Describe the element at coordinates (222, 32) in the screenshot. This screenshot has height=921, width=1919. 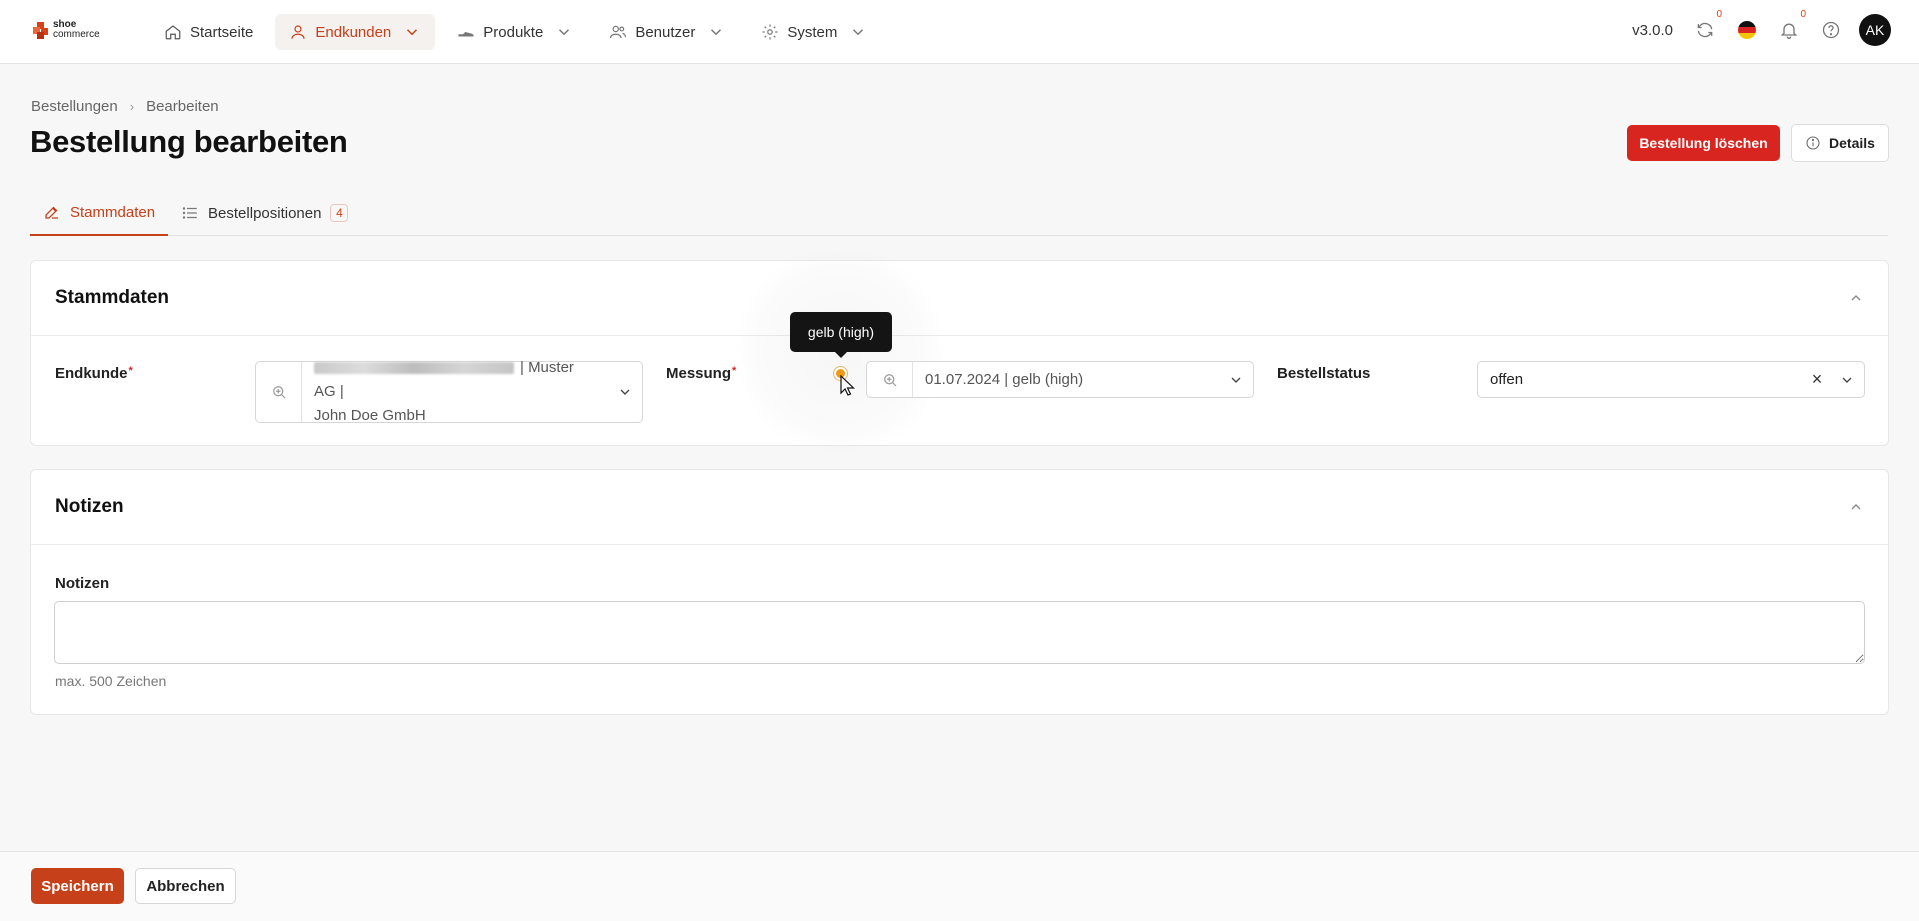
I see `nav-label: Startseite` at that location.